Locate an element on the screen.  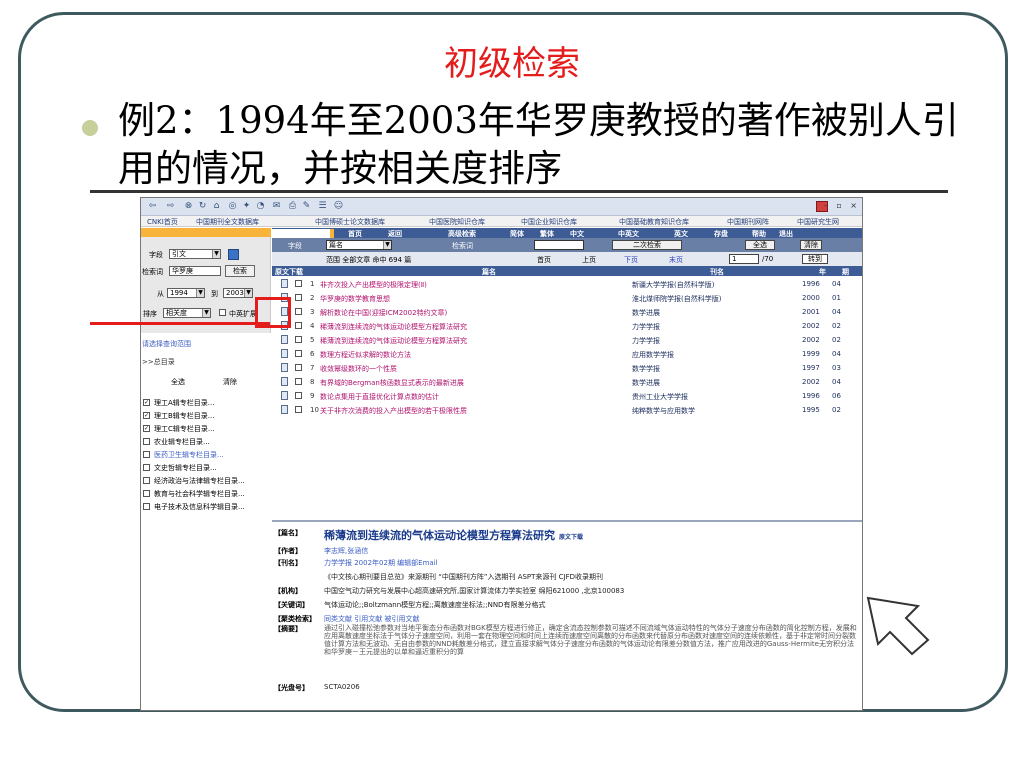
detail-links: 同类文献 引用文献 被引用文献 is located at coordinates (371, 619).